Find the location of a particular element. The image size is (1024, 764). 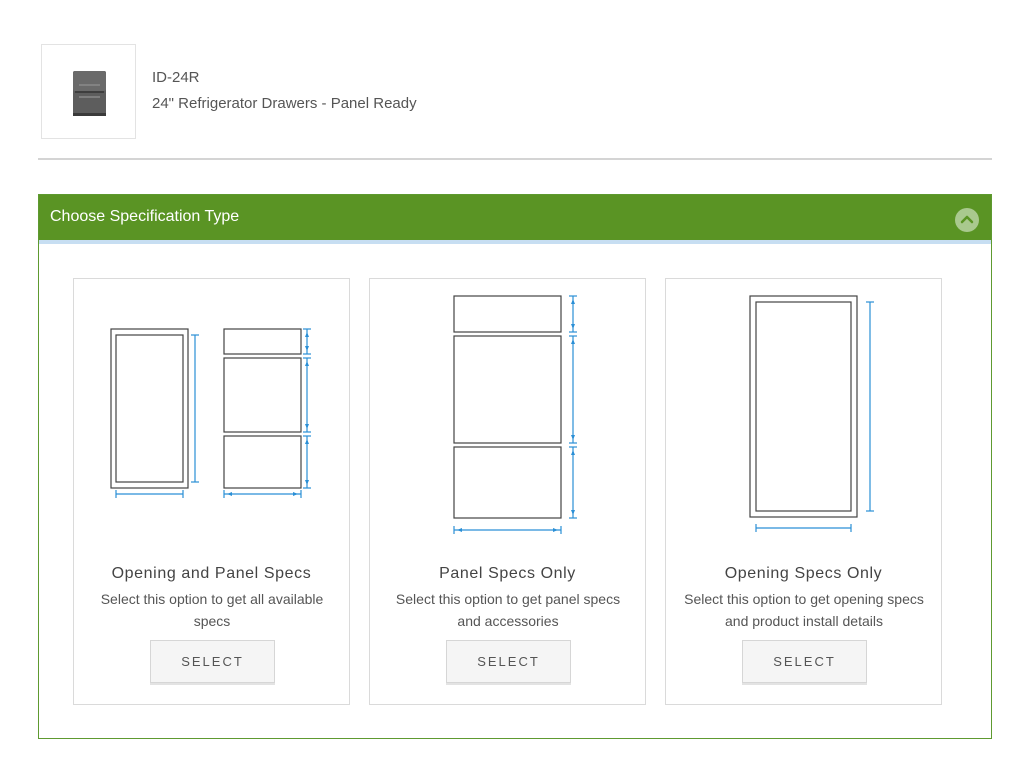

opening-and-panel-diagram-icon is located at coordinates (210, 413).